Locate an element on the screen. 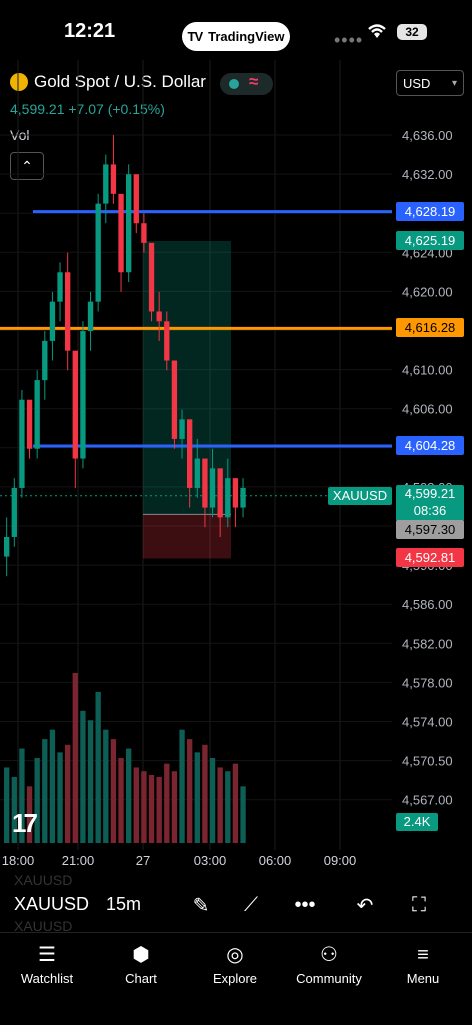 The width and height of the screenshot is (472, 1025). y-tick-label: 4,567.00 is located at coordinates (427, 800).